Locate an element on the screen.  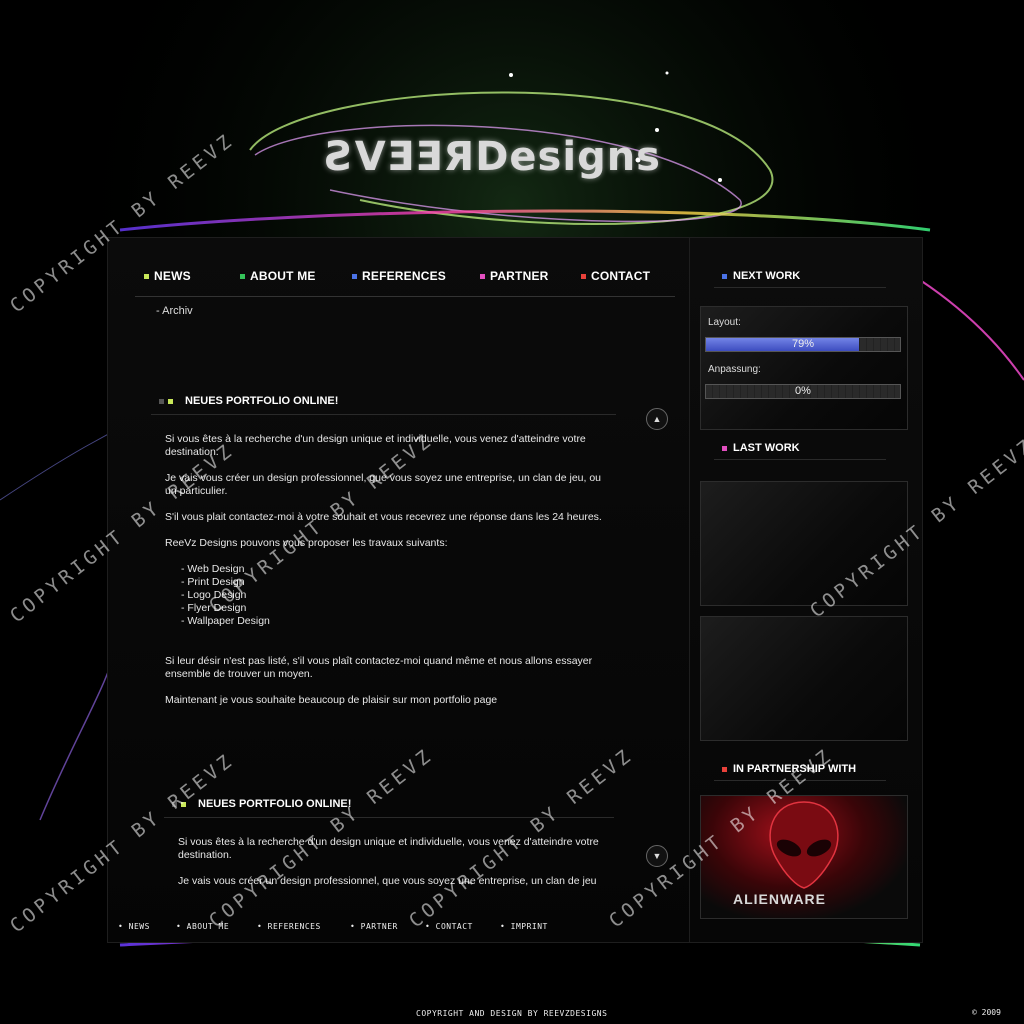
footer-link-about-me: • ABOUT ME is located at coordinates (202, 926).